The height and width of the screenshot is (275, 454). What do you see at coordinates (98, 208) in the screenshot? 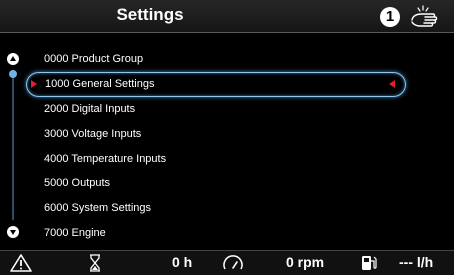
I see `menu-item-label: 6000 System Settings` at bounding box center [98, 208].